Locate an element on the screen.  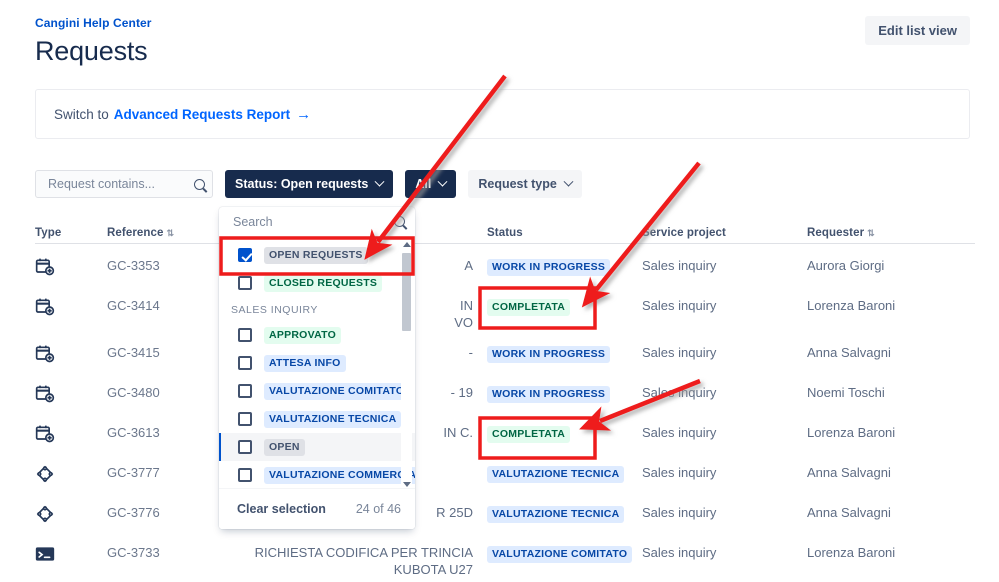
dropdown-search-row is located at coordinates (317, 222).